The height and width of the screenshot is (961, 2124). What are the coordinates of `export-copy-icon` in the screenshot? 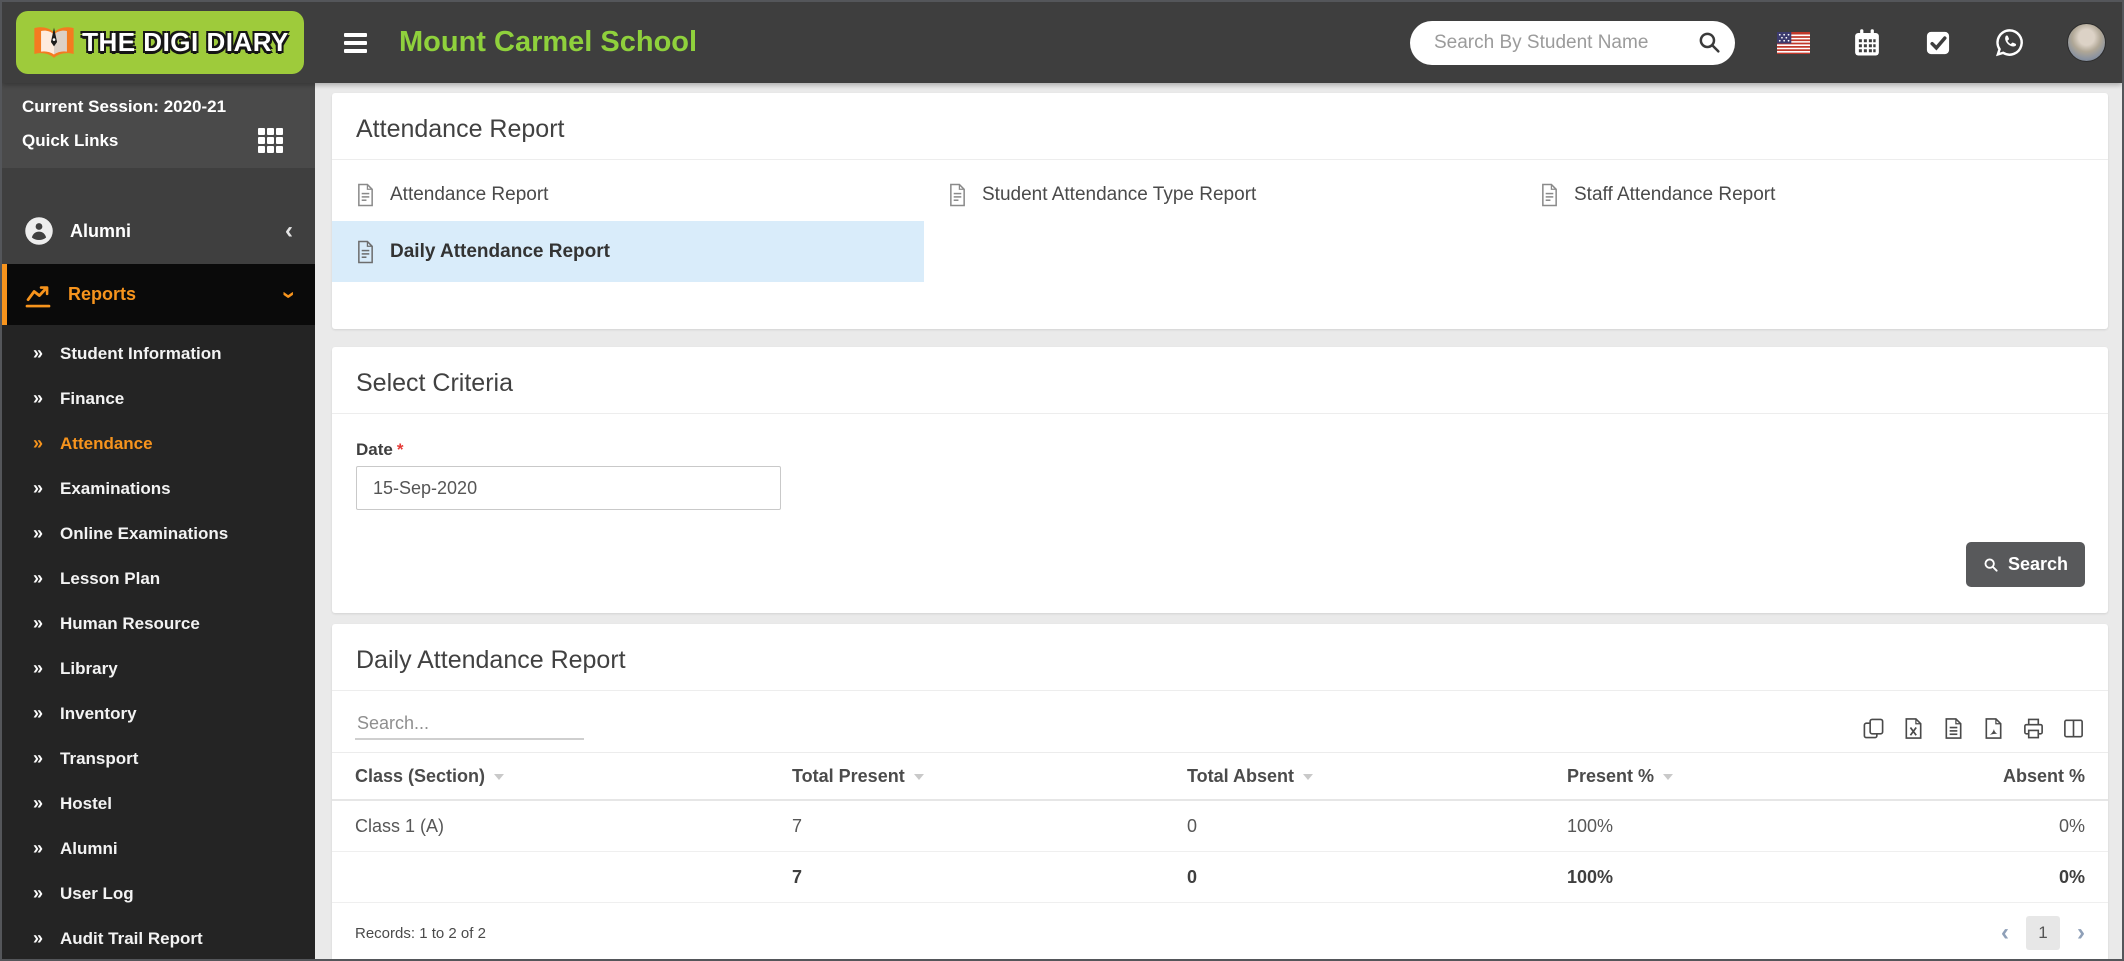 It's located at (1873, 728).